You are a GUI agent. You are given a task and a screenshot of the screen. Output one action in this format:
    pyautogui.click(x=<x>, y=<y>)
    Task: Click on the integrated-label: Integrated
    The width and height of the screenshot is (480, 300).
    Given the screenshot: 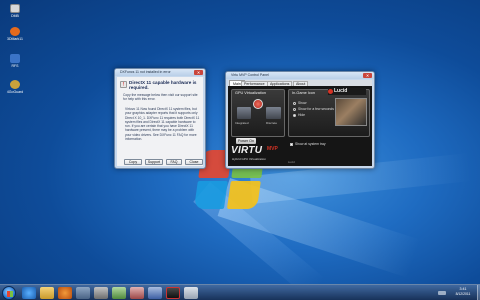 What is the action you would take?
    pyautogui.click(x=242, y=123)
    